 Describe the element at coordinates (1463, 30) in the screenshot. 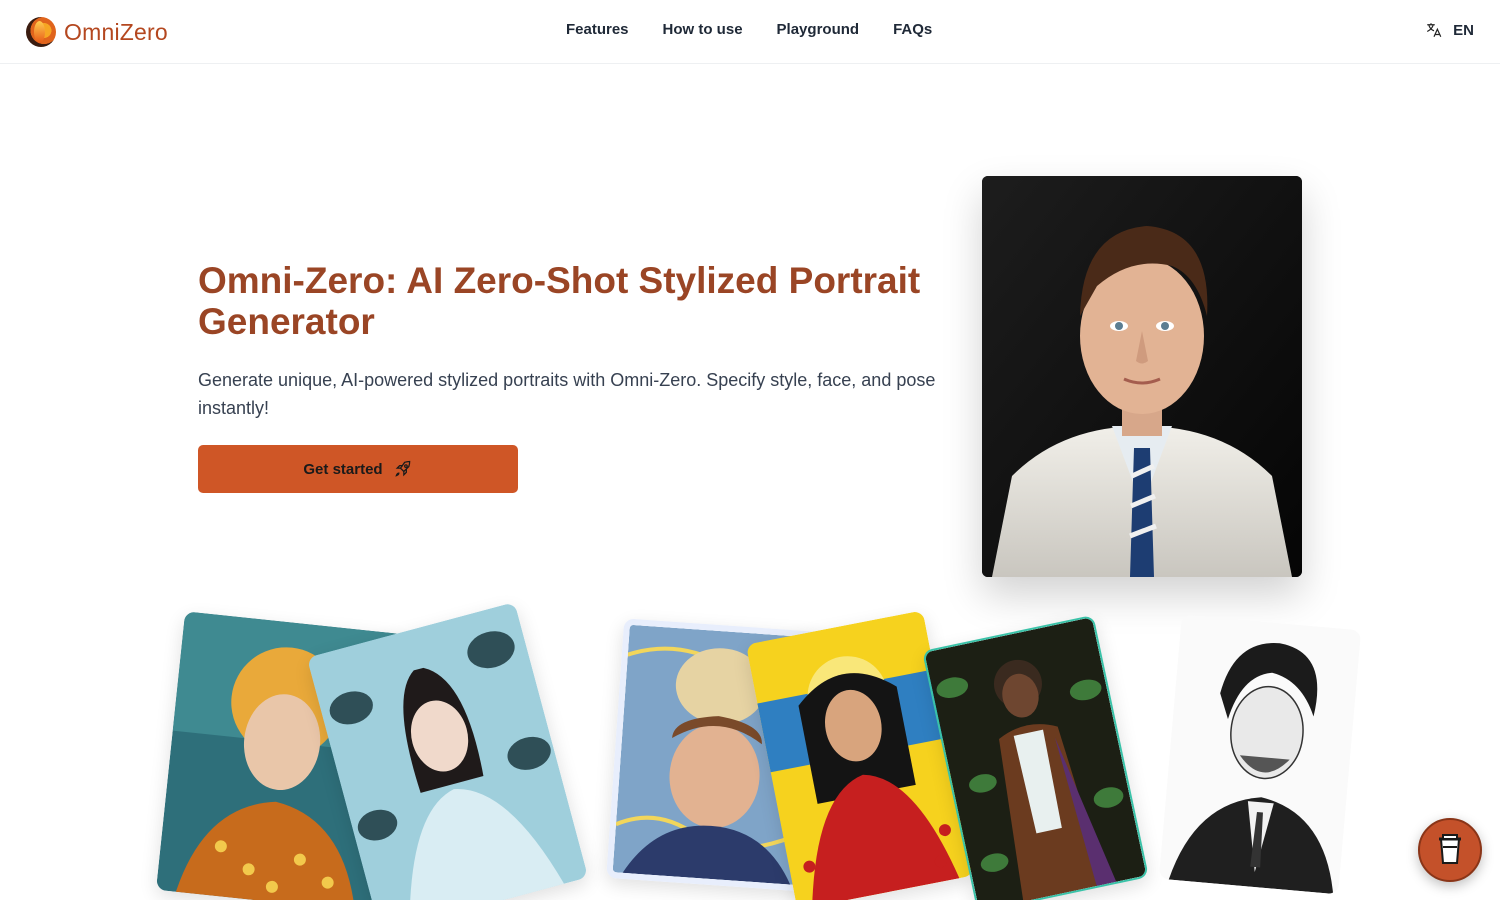

I see `language-label: EN` at that location.